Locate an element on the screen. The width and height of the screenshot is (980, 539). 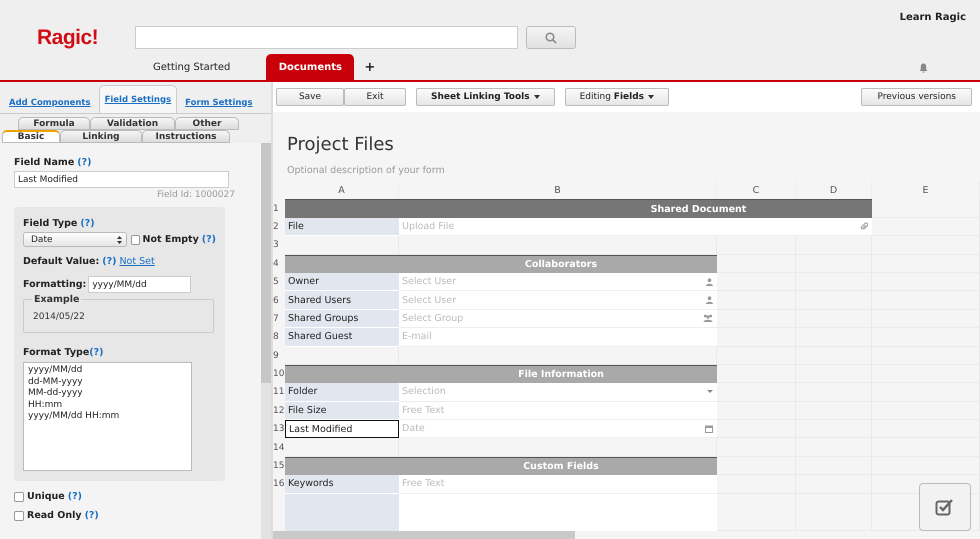
field-type-select: Date is located at coordinates (75, 239).